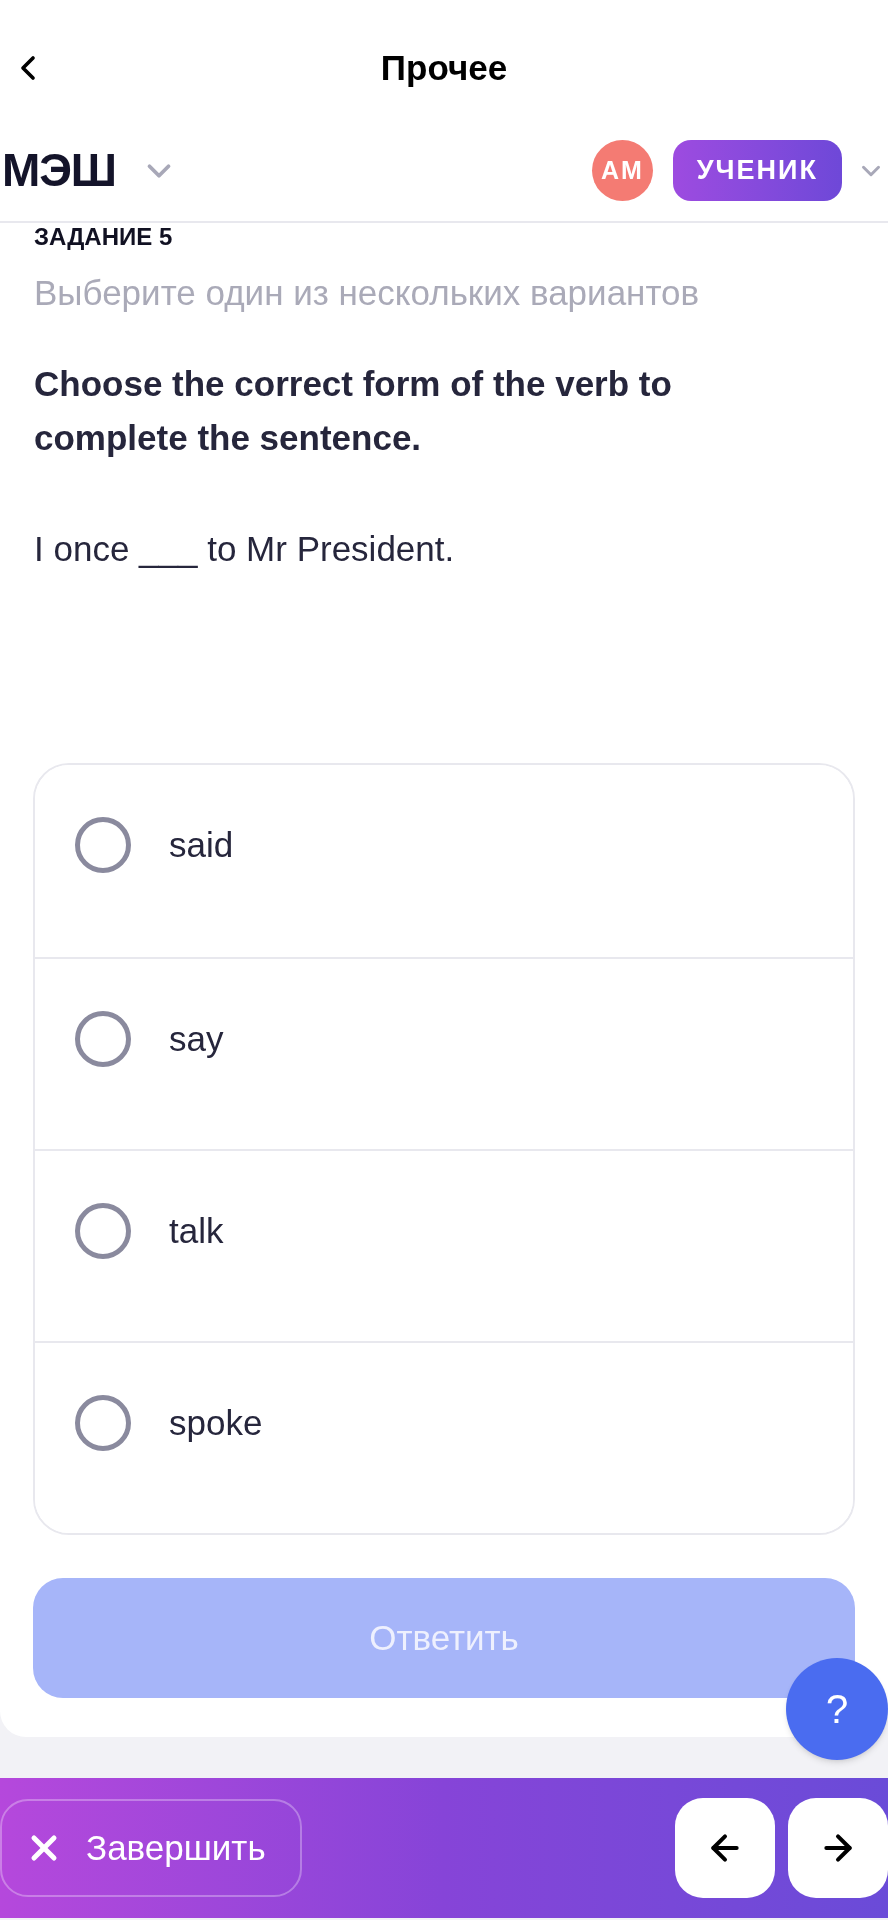 Image resolution: width=888 pixels, height=1920 pixels. Describe the element at coordinates (838, 1848) in the screenshot. I see `next-button` at that location.